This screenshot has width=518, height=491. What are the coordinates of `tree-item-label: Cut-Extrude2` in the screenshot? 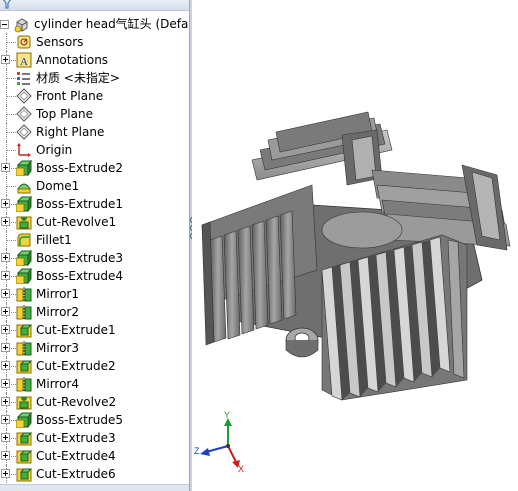 It's located at (76, 366).